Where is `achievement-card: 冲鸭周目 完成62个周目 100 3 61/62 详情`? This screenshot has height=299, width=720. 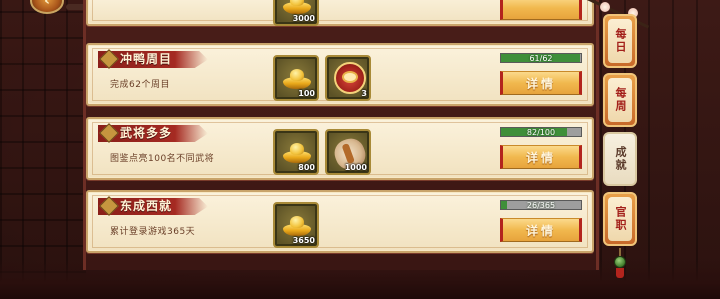 achievement-card: 冲鸭周目 完成62个周目 100 3 61/62 详情 is located at coordinates (340, 74).